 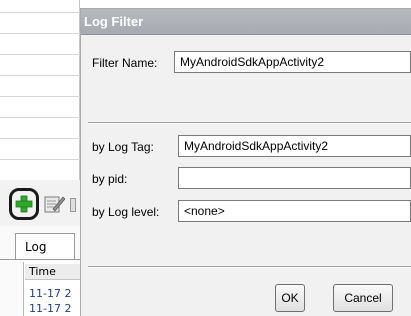 What do you see at coordinates (73, 205) in the screenshot?
I see `toolbar-button-fragment` at bounding box center [73, 205].